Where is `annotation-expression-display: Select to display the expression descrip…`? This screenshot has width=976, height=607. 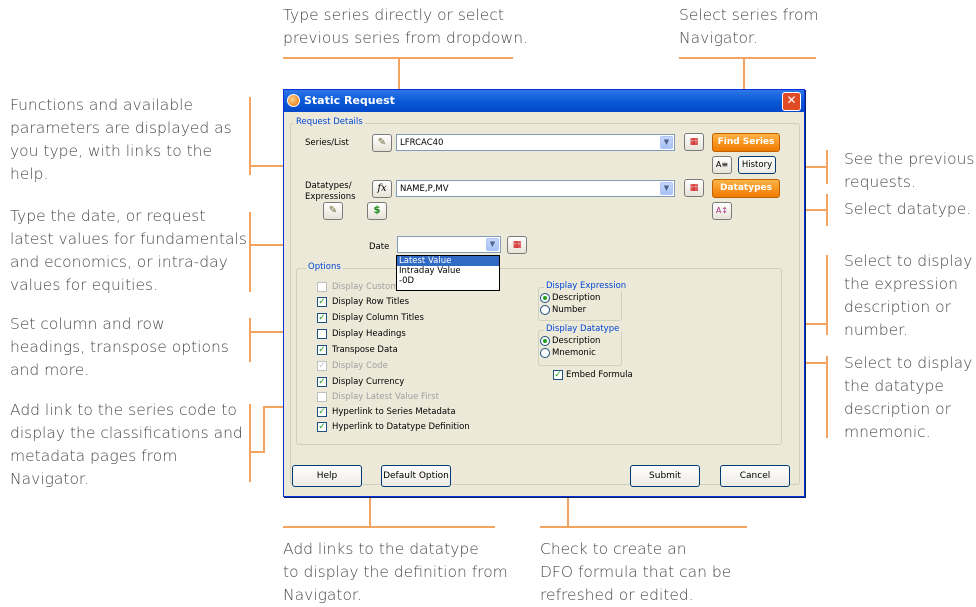 annotation-expression-display: Select to display the expression descrip… is located at coordinates (908, 296).